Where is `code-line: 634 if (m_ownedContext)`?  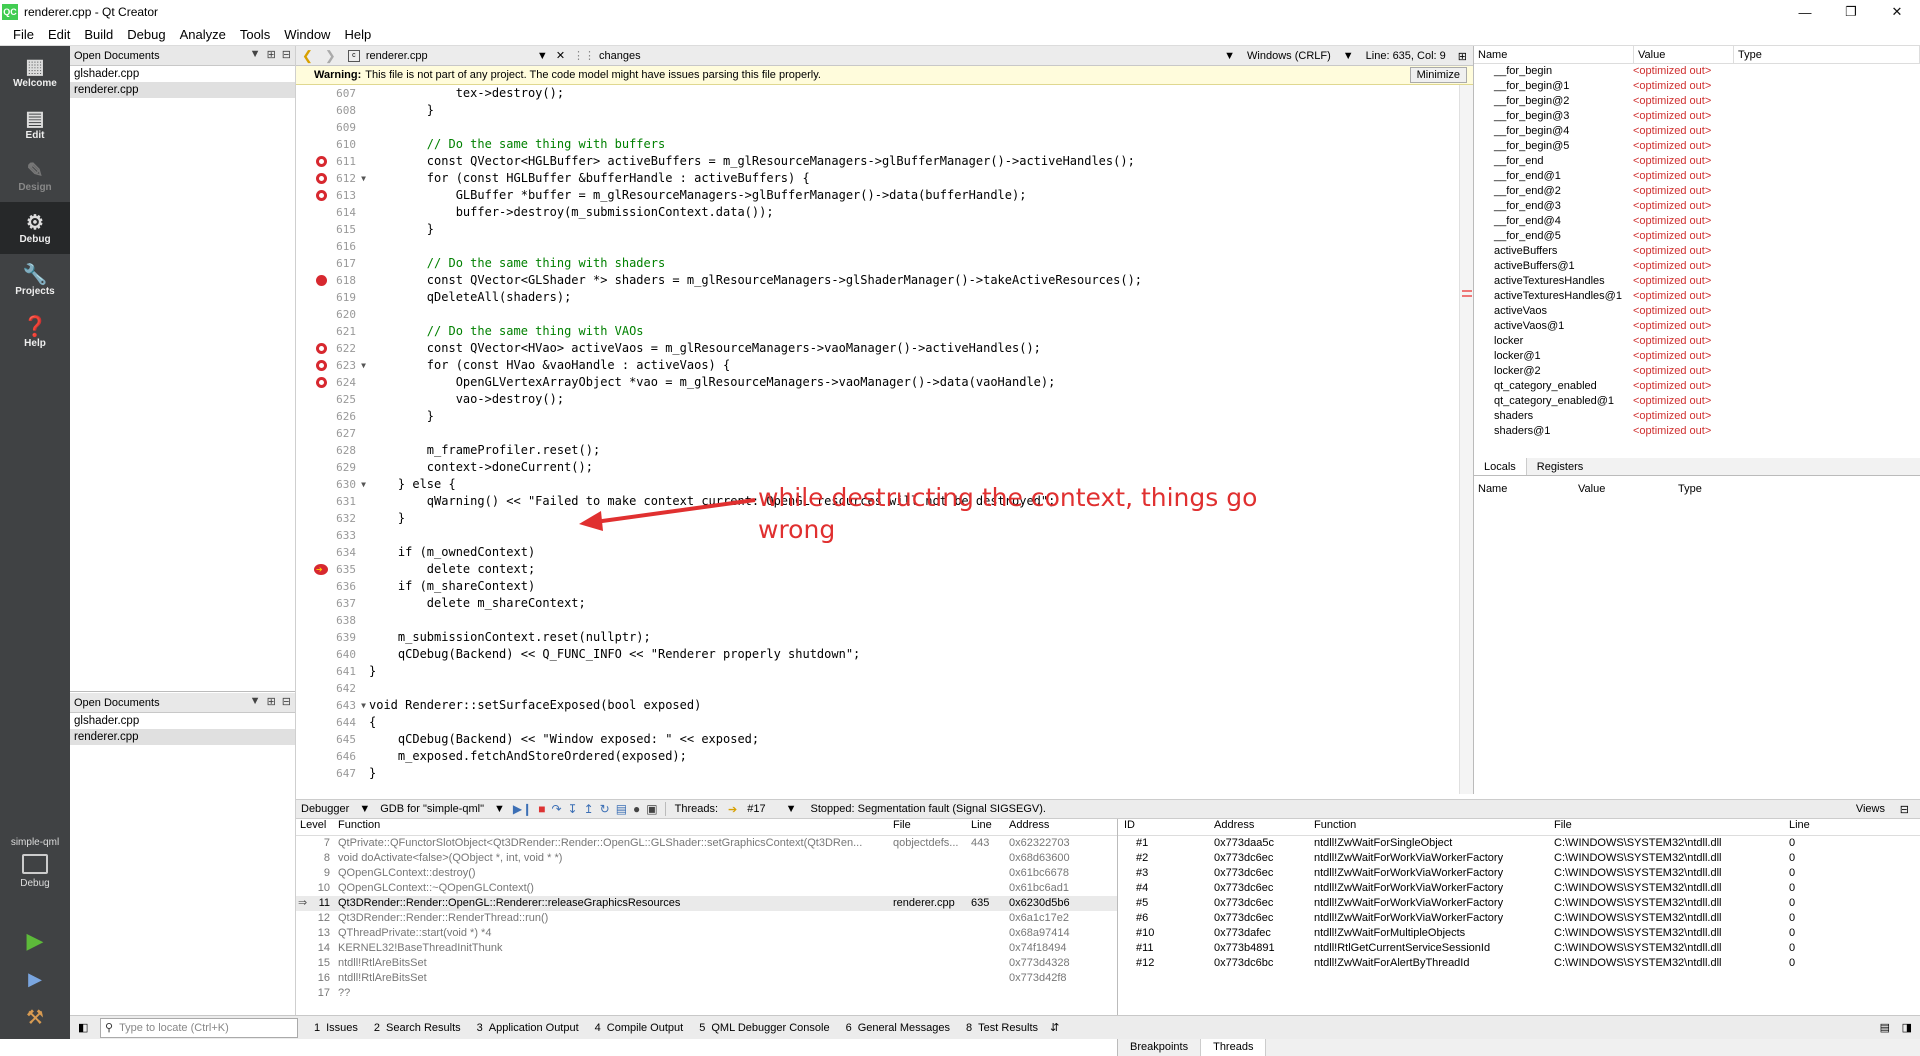
code-line: 634 if (m_ownedContext) is located at coordinates (877, 552).